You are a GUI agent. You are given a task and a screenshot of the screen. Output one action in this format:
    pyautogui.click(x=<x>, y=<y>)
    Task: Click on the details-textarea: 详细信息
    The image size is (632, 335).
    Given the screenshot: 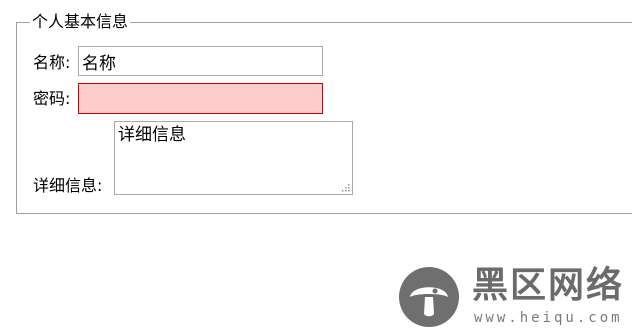 What is the action you would take?
    pyautogui.click(x=233, y=158)
    